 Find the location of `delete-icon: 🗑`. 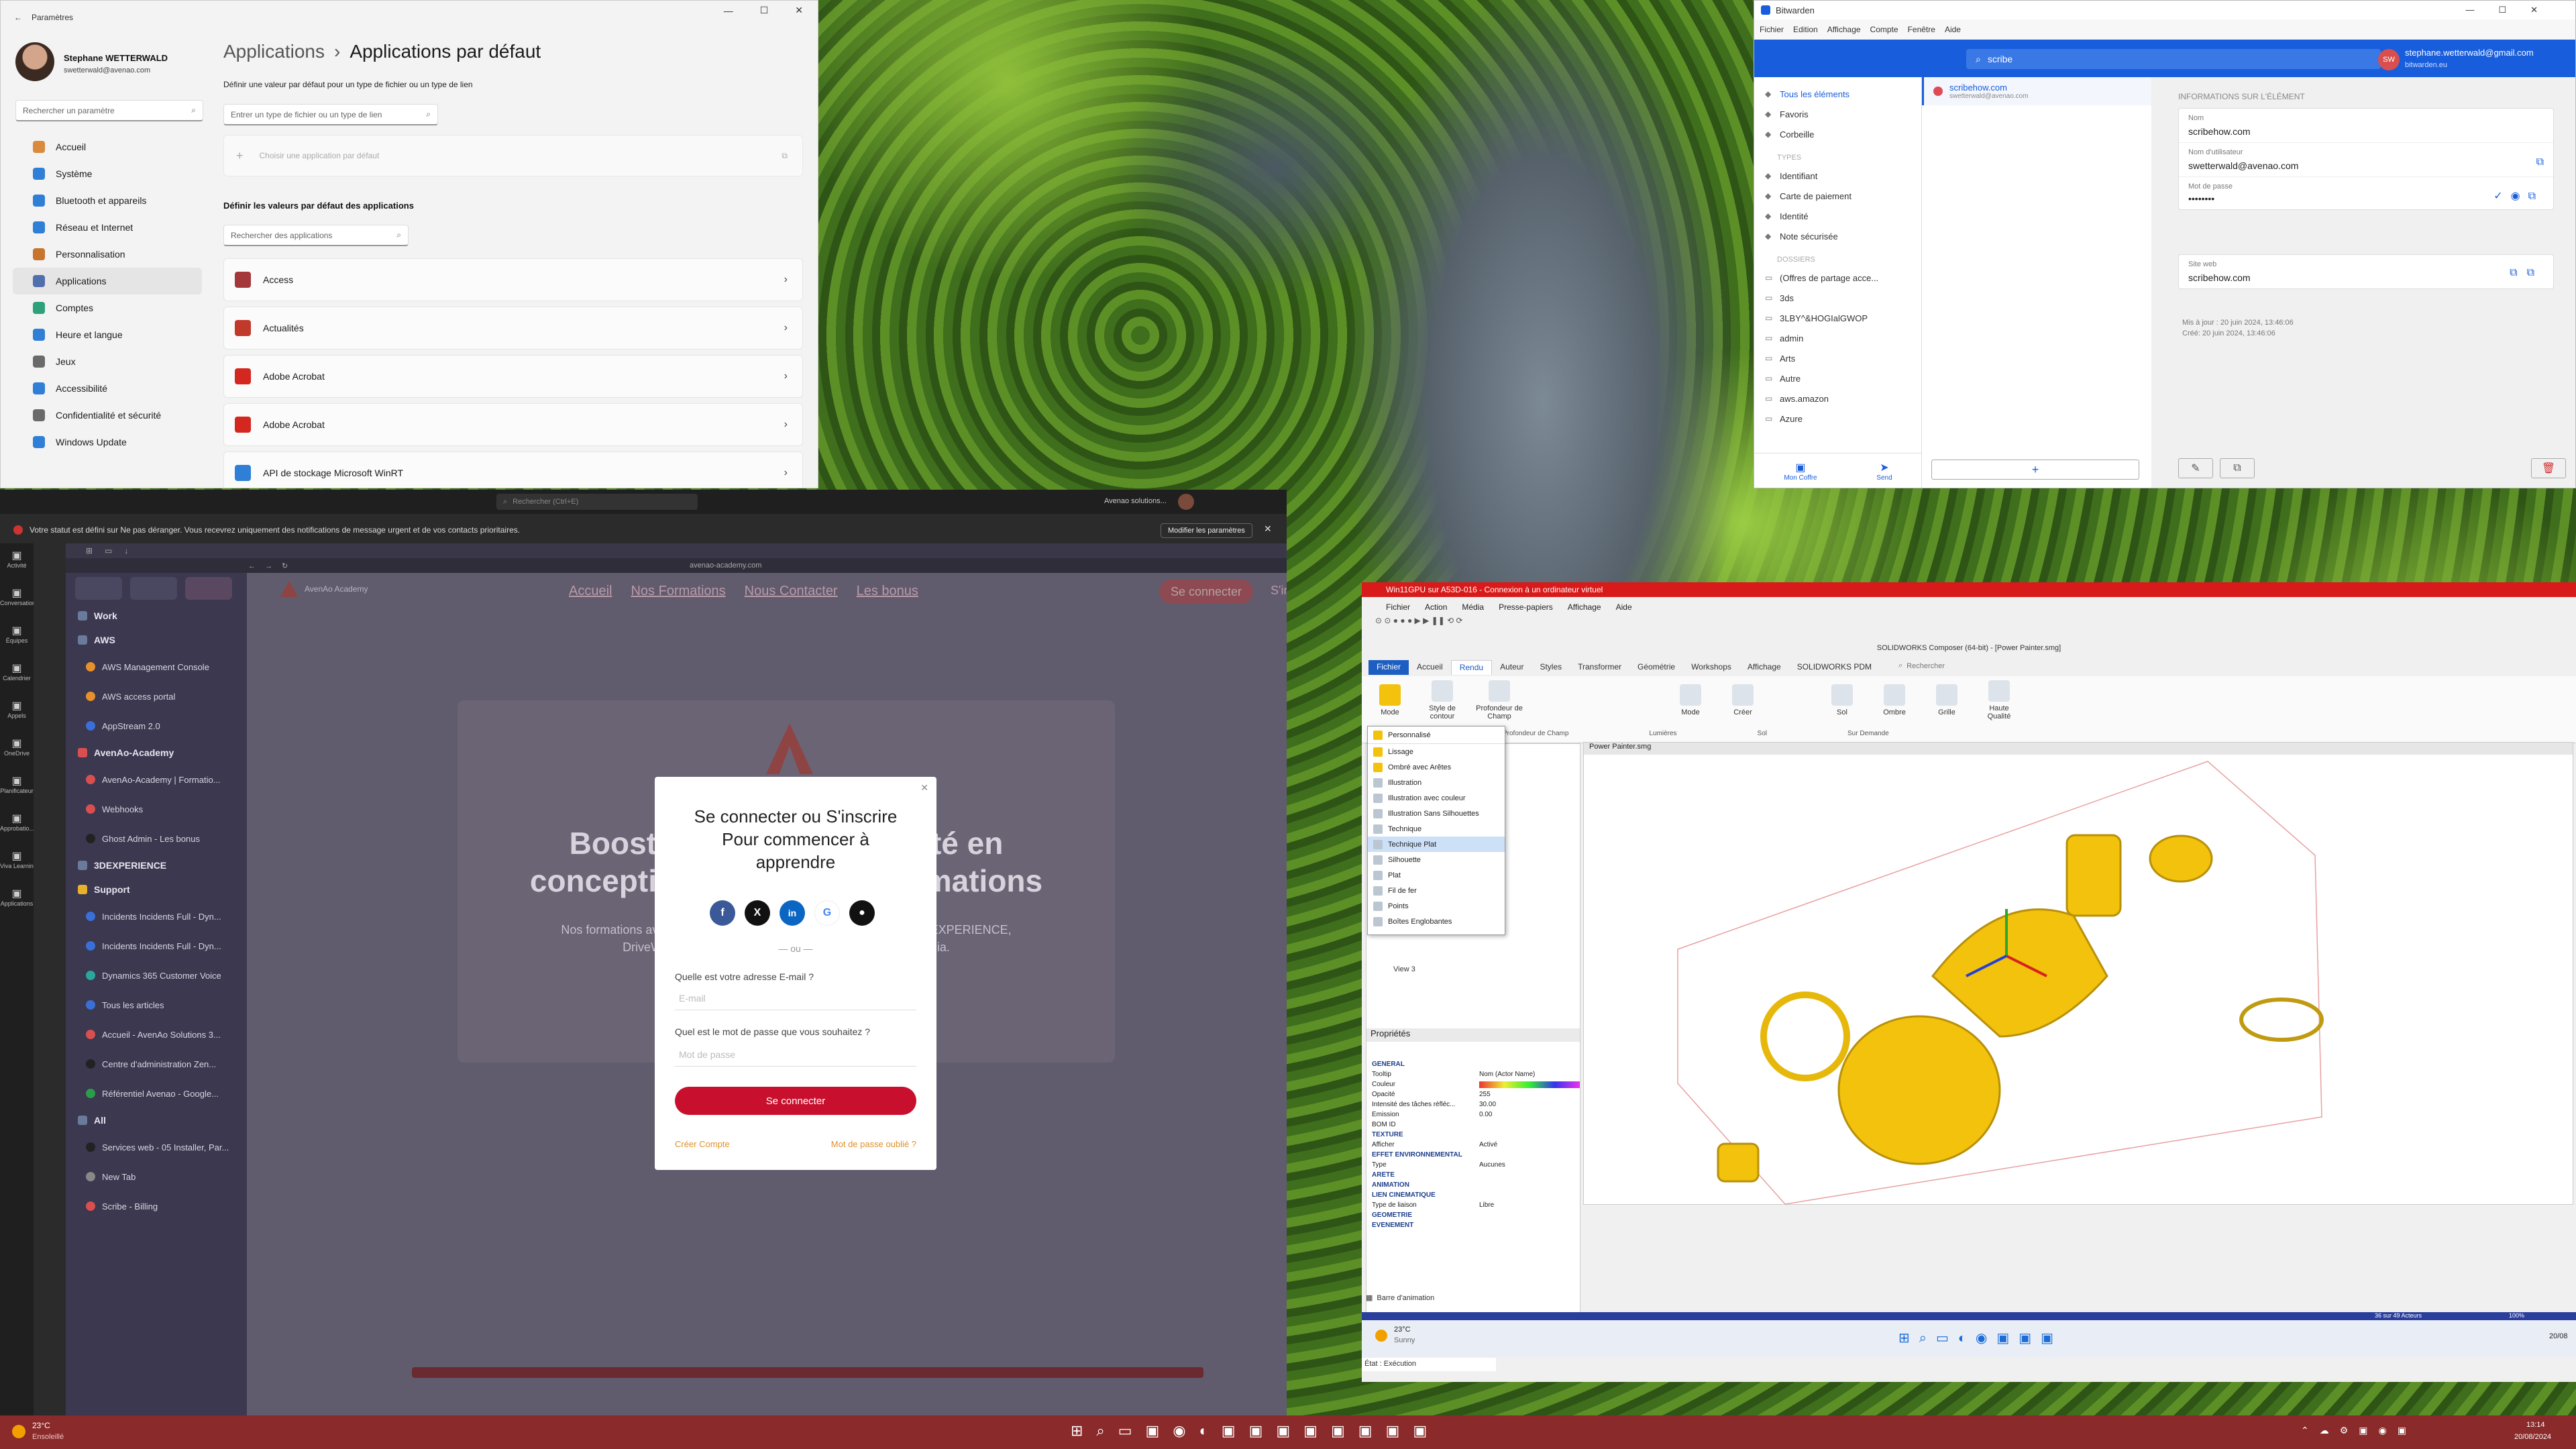

delete-icon: 🗑 is located at coordinates (2548, 468).